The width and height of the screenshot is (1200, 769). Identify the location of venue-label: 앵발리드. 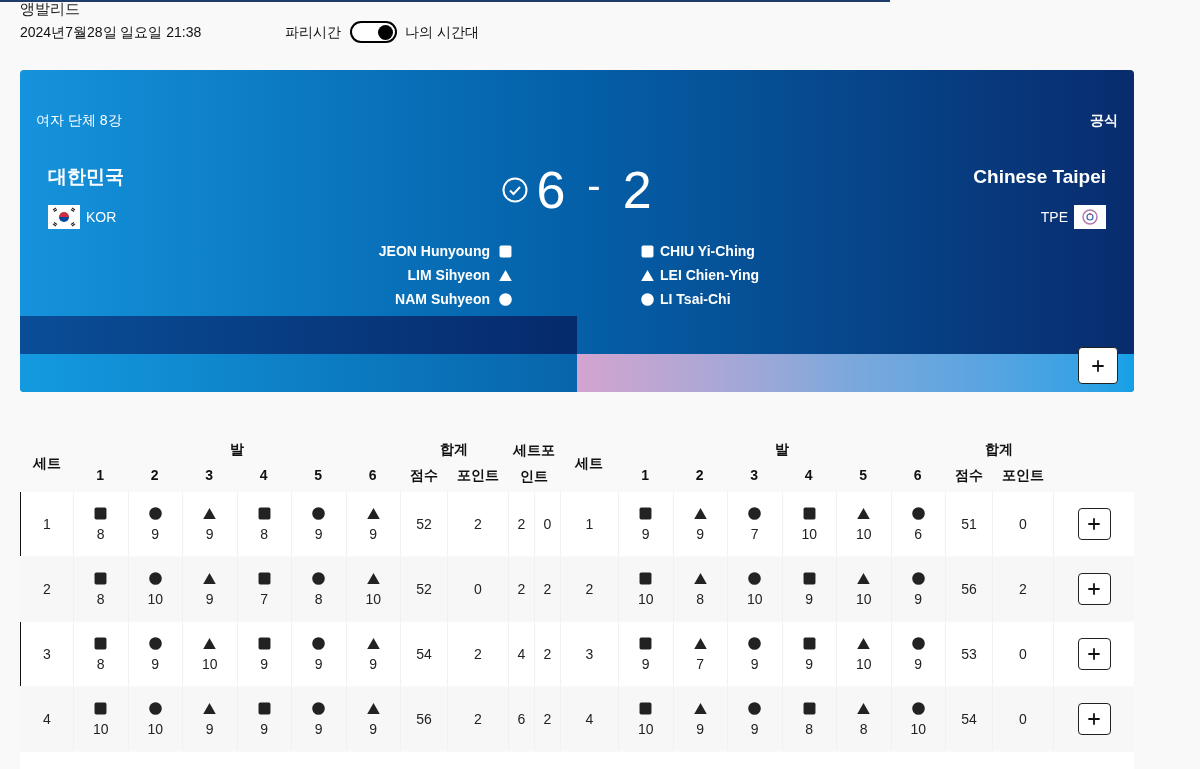
(50, 9).